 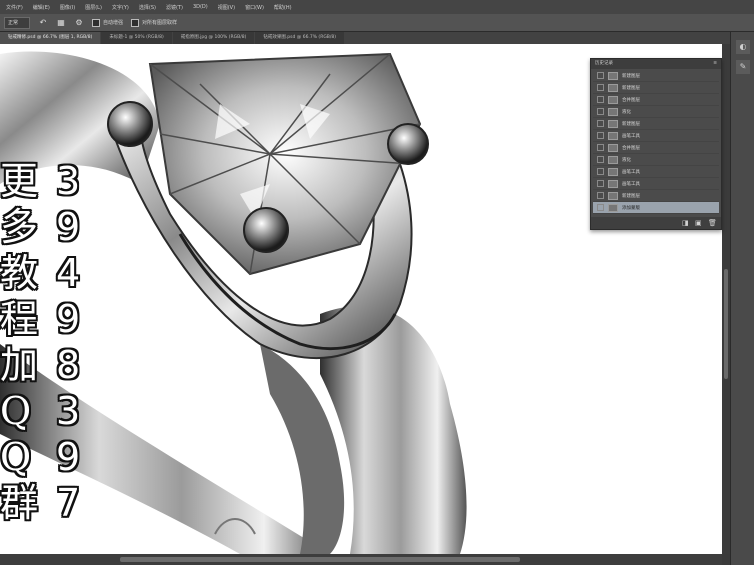 I want to click on auto-enhance-label: 自动增强, so click(x=113, y=23).